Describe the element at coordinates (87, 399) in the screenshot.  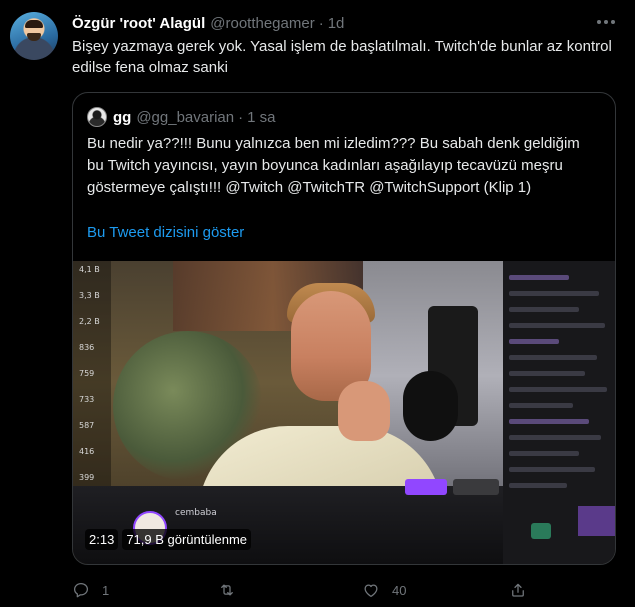
I see `ruler-tick: 733` at that location.